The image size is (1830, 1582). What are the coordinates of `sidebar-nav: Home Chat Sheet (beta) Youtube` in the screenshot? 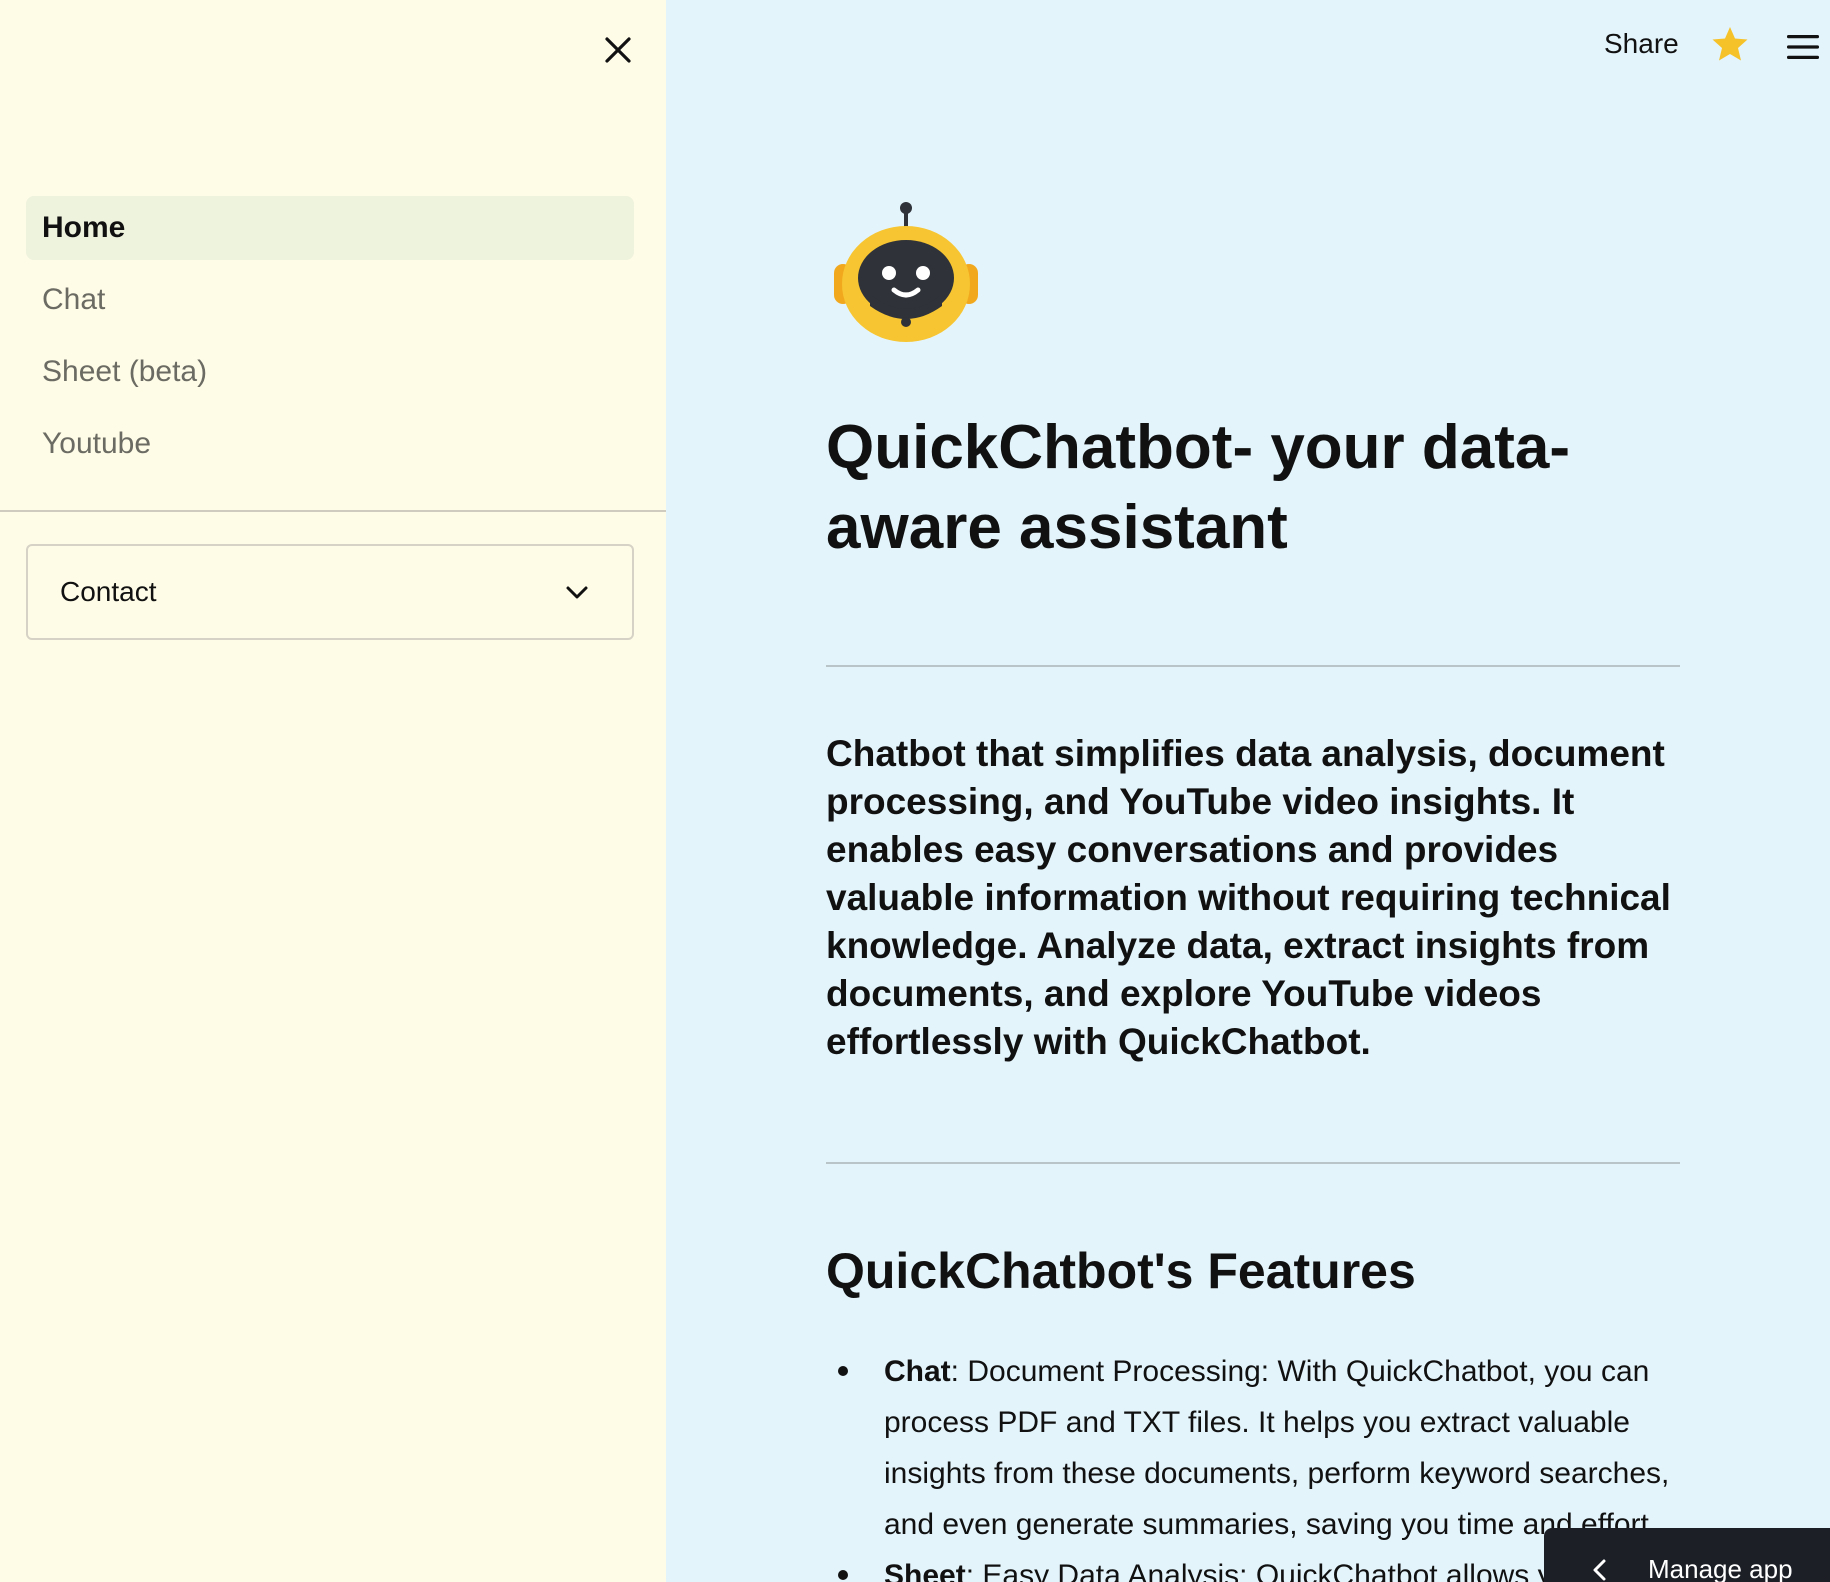 It's located at (330, 340).